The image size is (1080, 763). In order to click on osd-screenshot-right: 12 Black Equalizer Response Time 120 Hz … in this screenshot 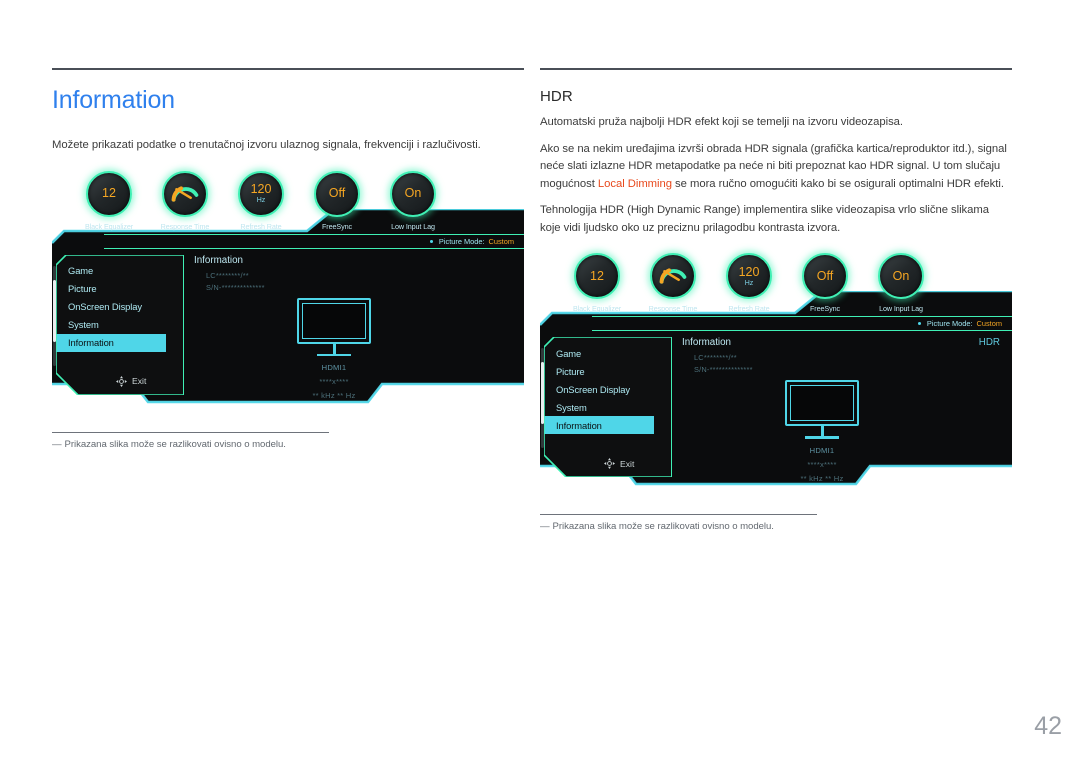, I will do `click(776, 376)`.